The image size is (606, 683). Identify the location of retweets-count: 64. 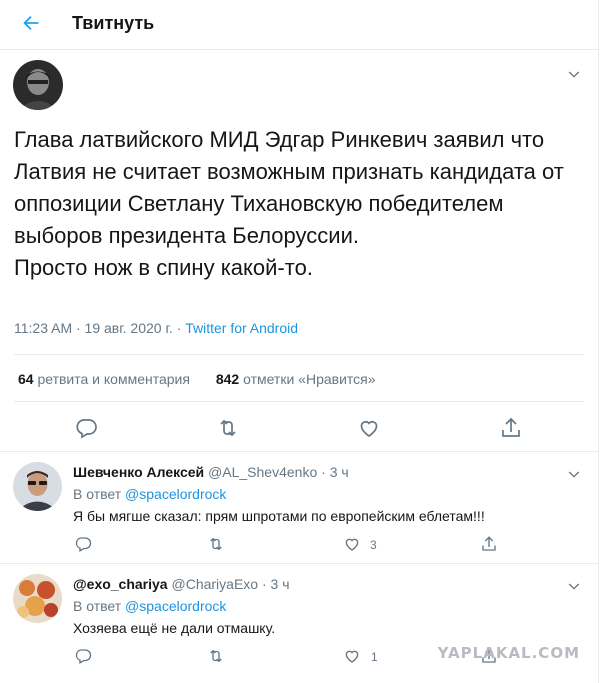
(26, 379).